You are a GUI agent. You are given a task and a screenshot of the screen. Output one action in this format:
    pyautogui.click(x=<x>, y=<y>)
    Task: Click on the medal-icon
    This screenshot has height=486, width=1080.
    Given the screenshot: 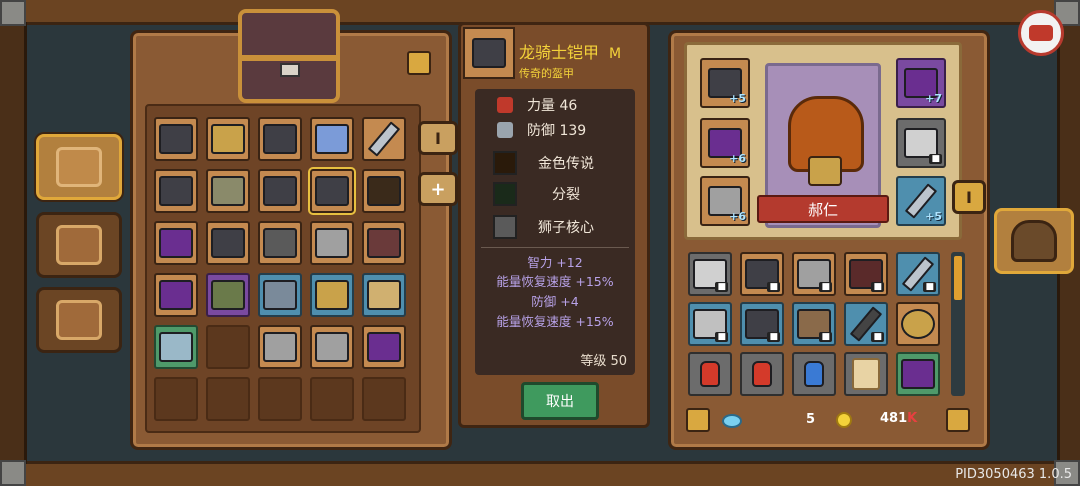 What is the action you would take?
    pyautogui.click(x=918, y=324)
    